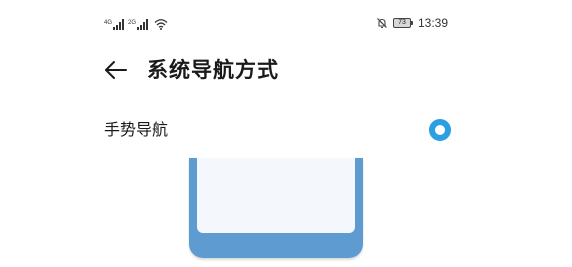  What do you see at coordinates (213, 70) in the screenshot?
I see `page-title: 系统导航方式` at bounding box center [213, 70].